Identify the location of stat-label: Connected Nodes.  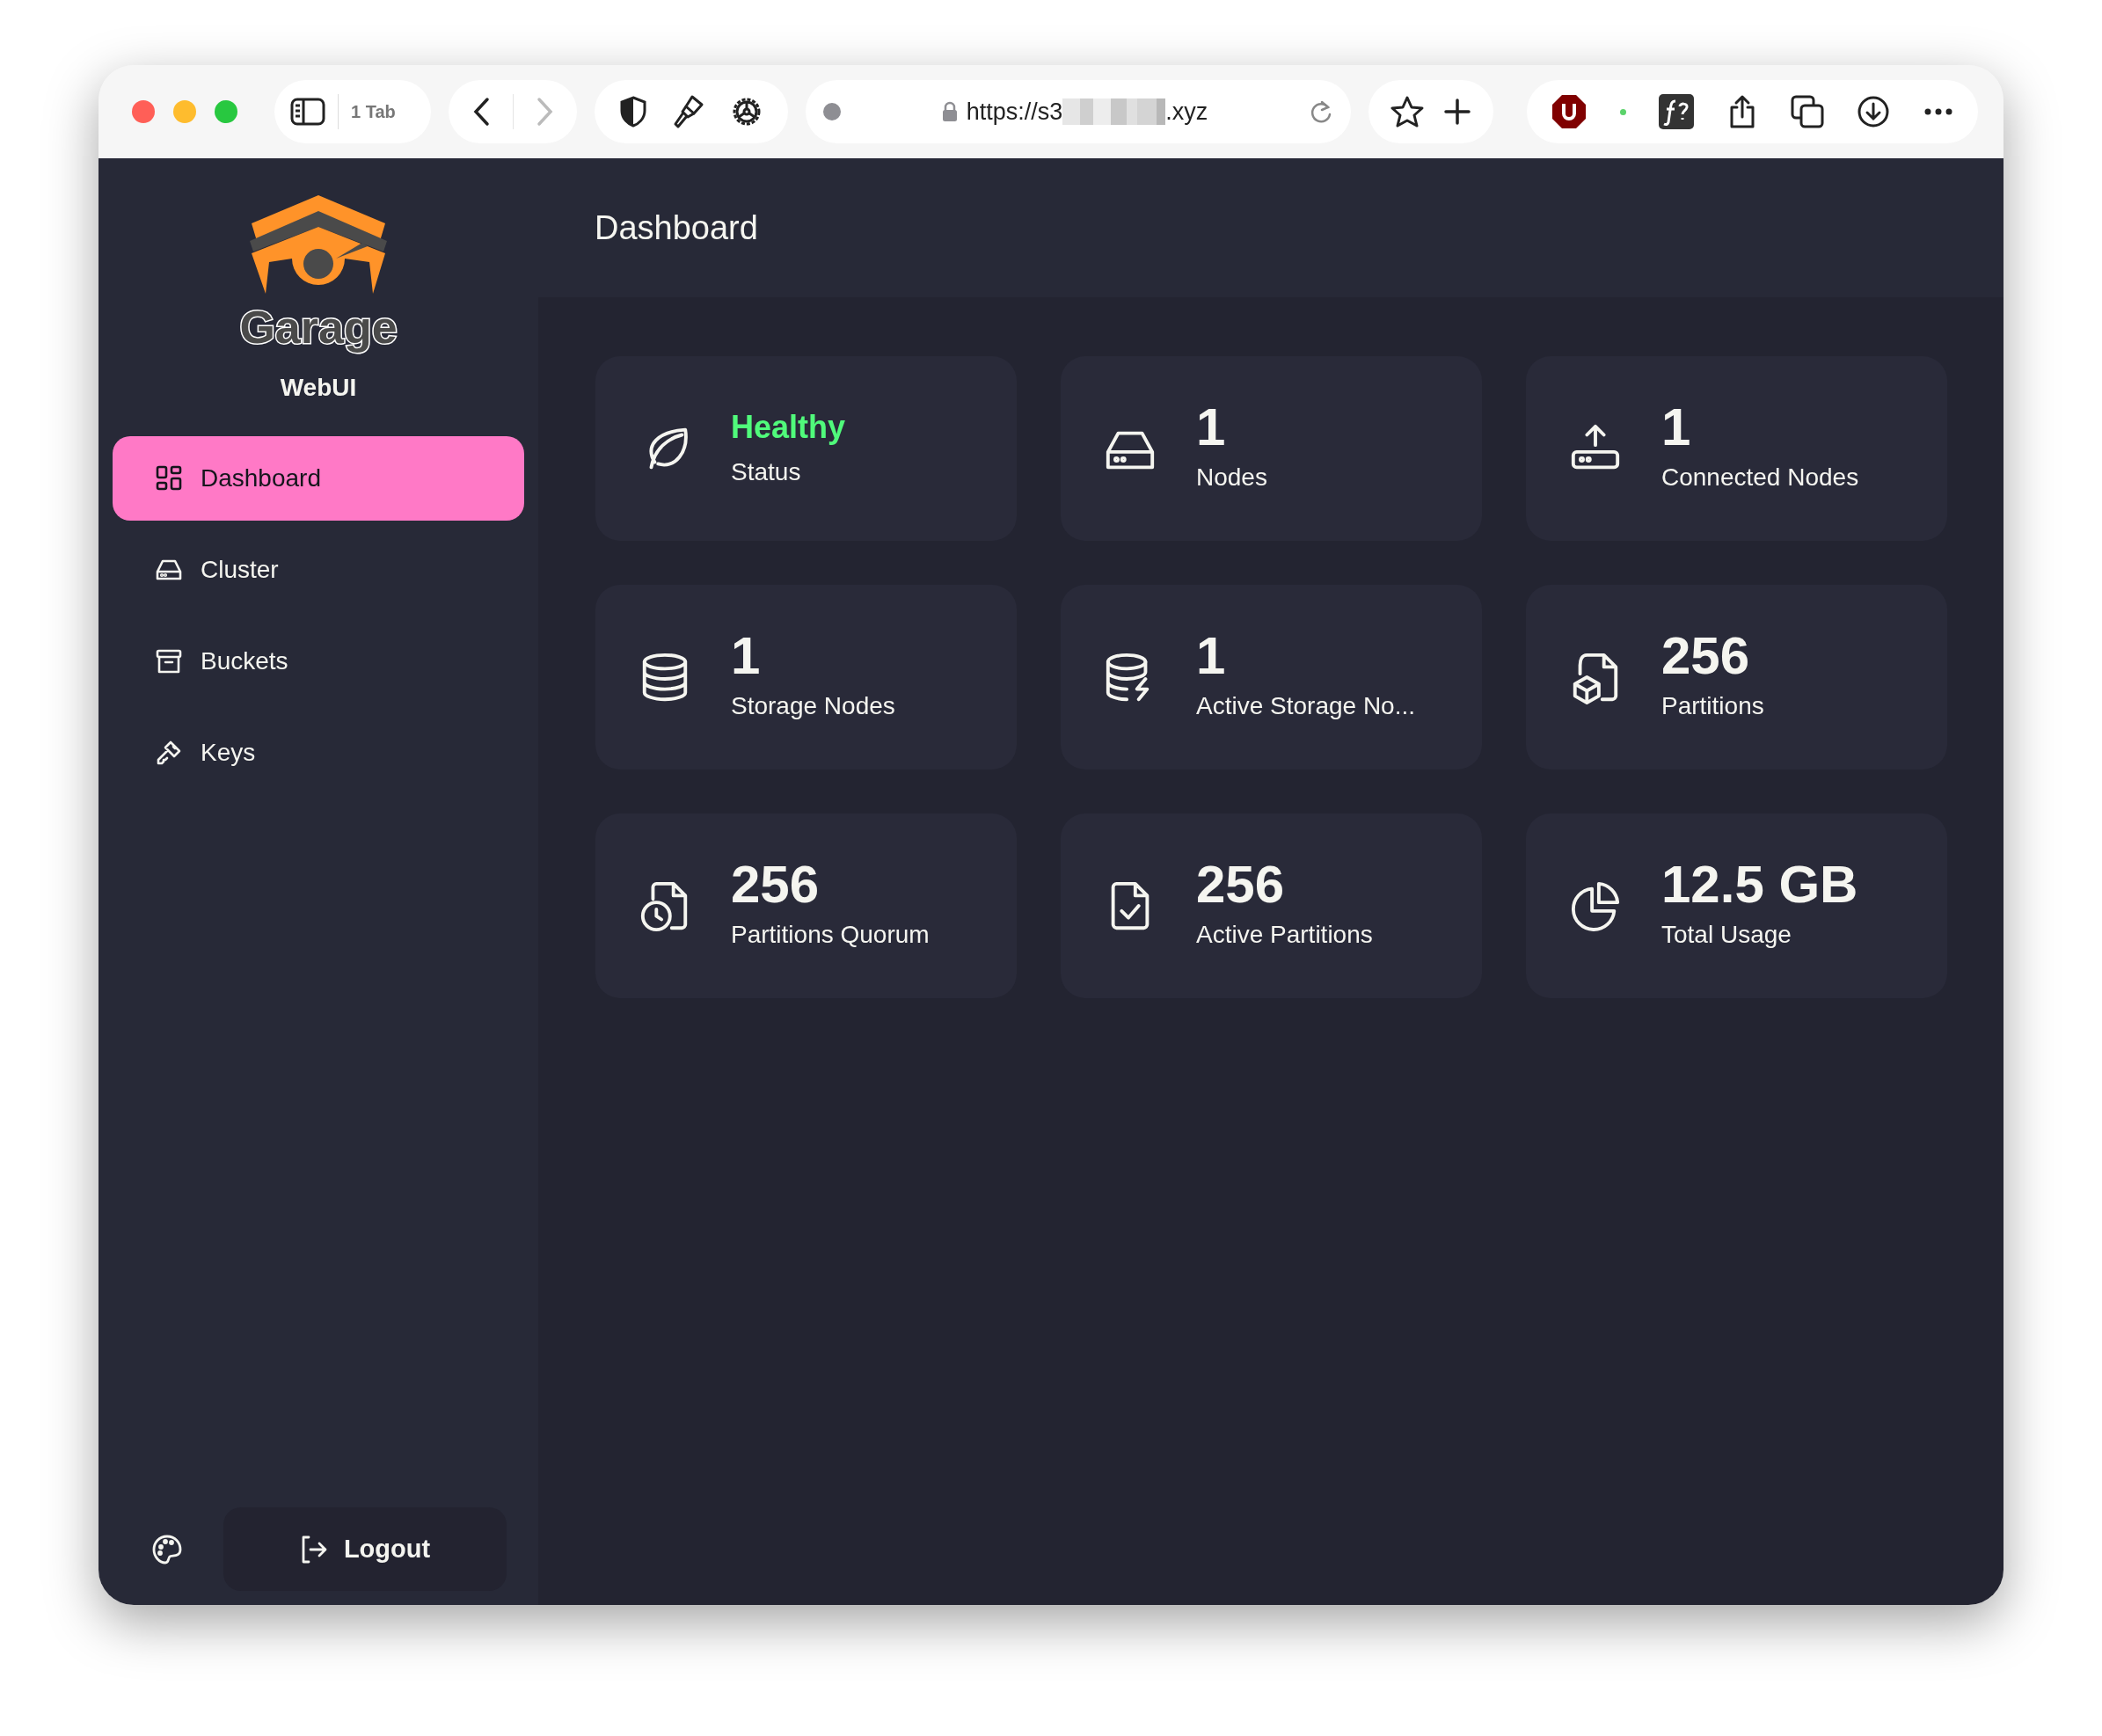
(1760, 478).